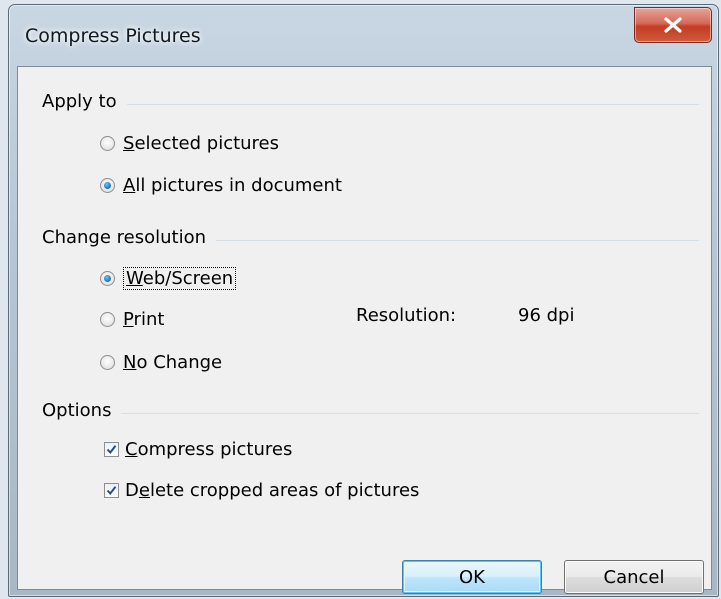 This screenshot has width=721, height=599. Describe the element at coordinates (406, 315) in the screenshot. I see `resolution-label: Resolution:` at that location.